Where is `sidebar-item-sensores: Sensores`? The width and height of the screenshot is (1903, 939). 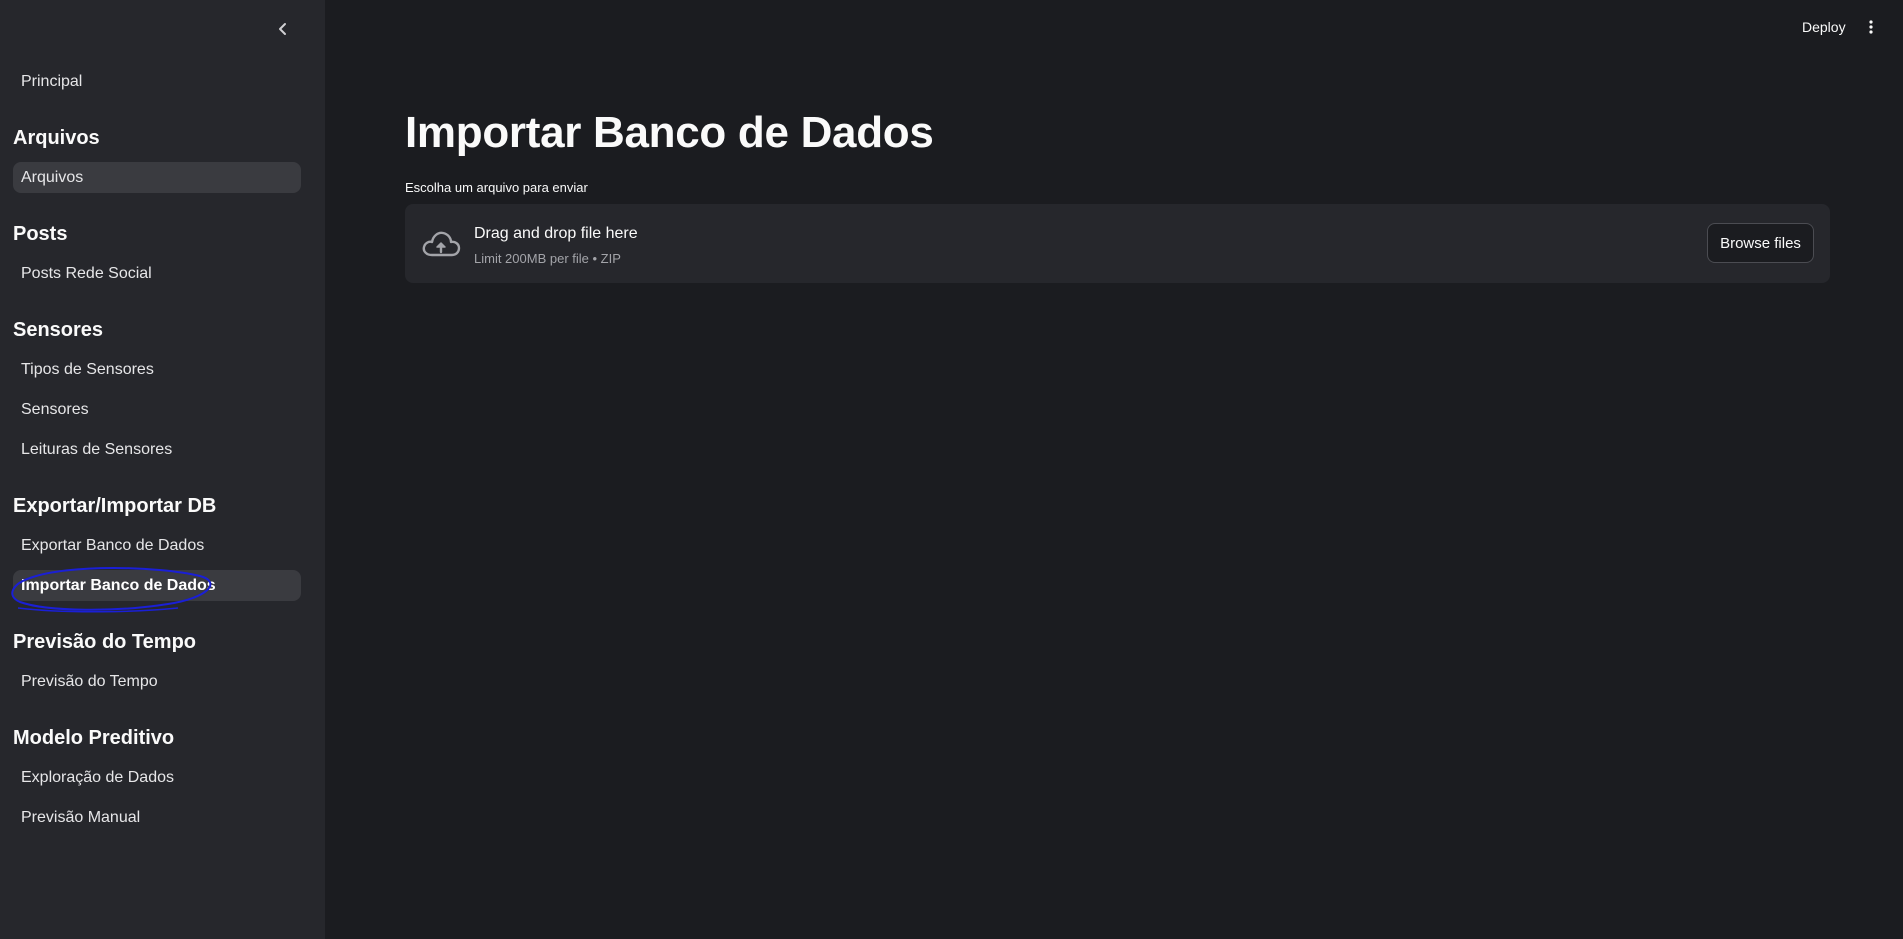
sidebar-item-sensores: Sensores is located at coordinates (157, 409).